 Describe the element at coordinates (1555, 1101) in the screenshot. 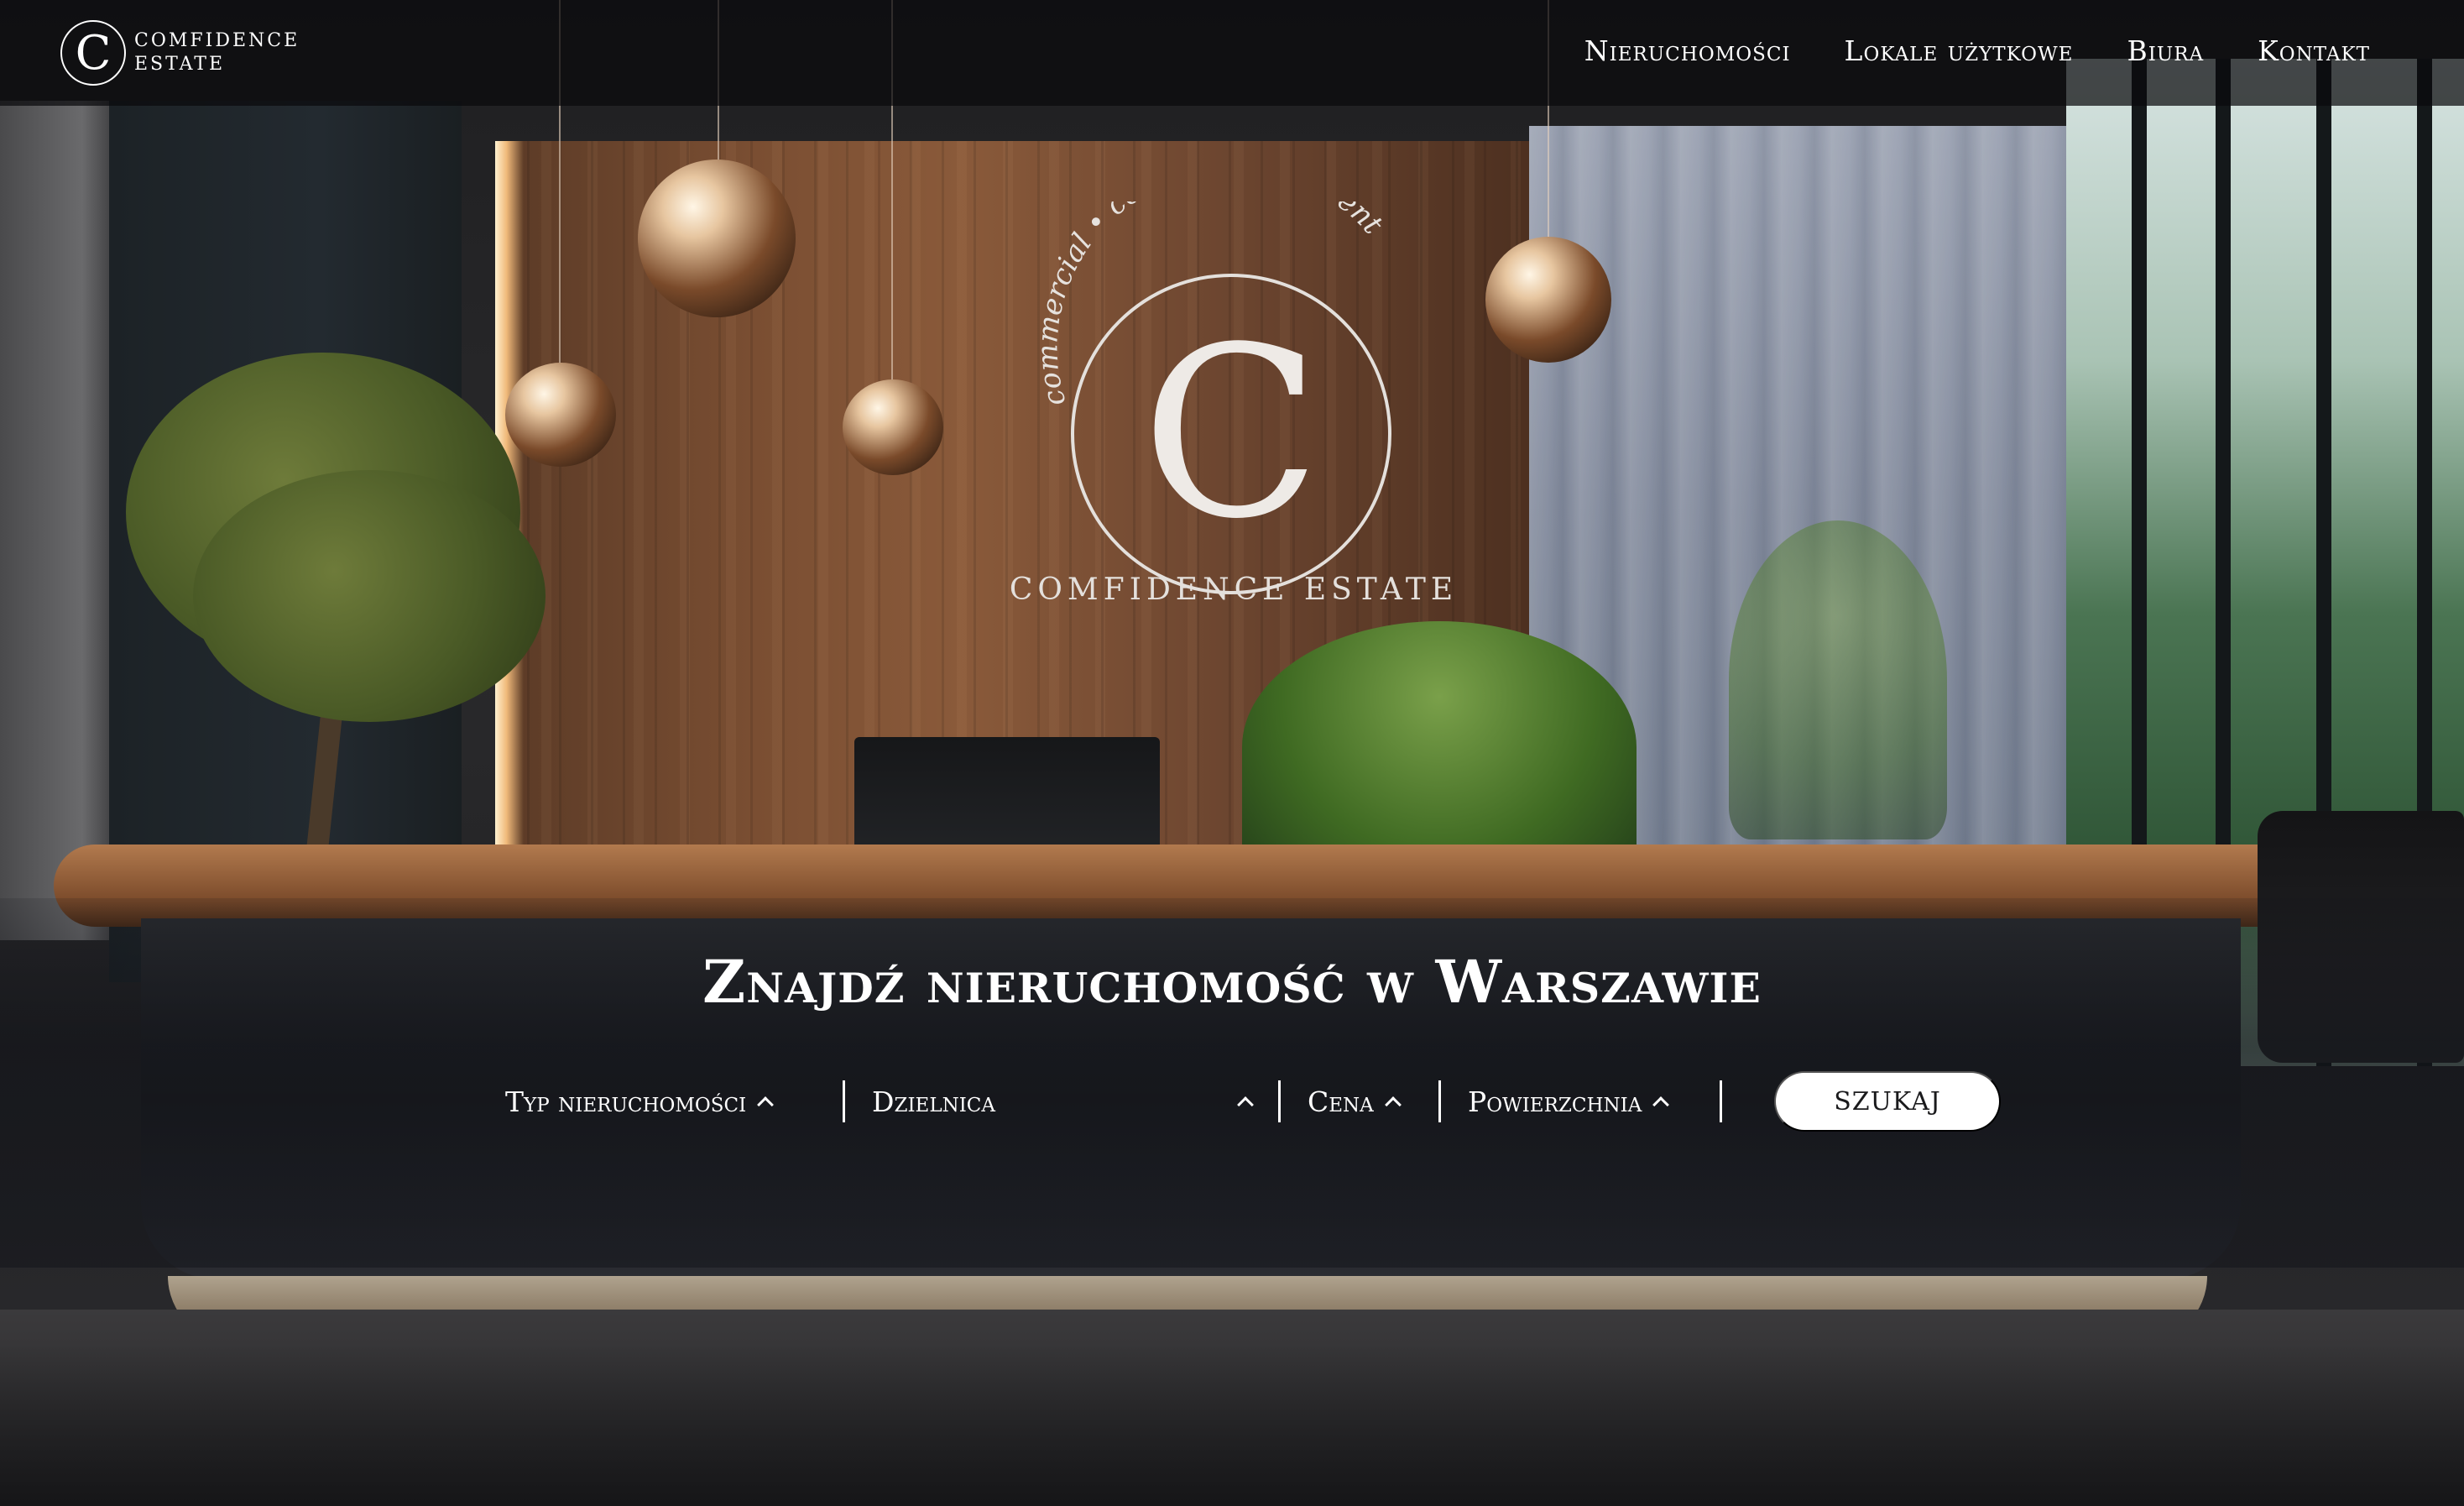

I see `area-label: Powierzchnia` at that location.